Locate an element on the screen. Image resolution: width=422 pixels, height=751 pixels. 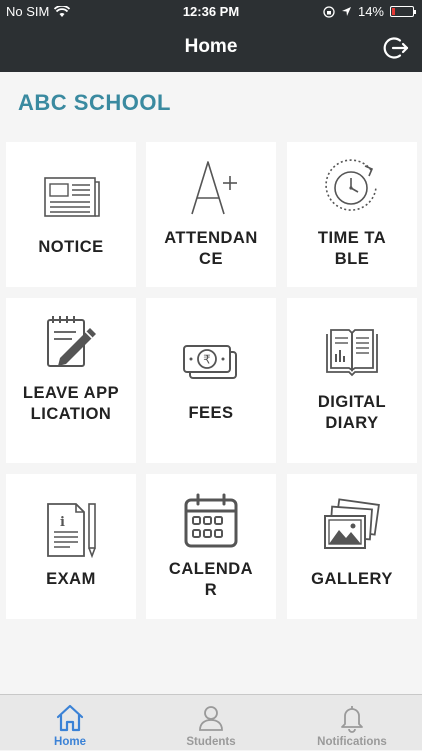
person-icon is located at coordinates (211, 718).